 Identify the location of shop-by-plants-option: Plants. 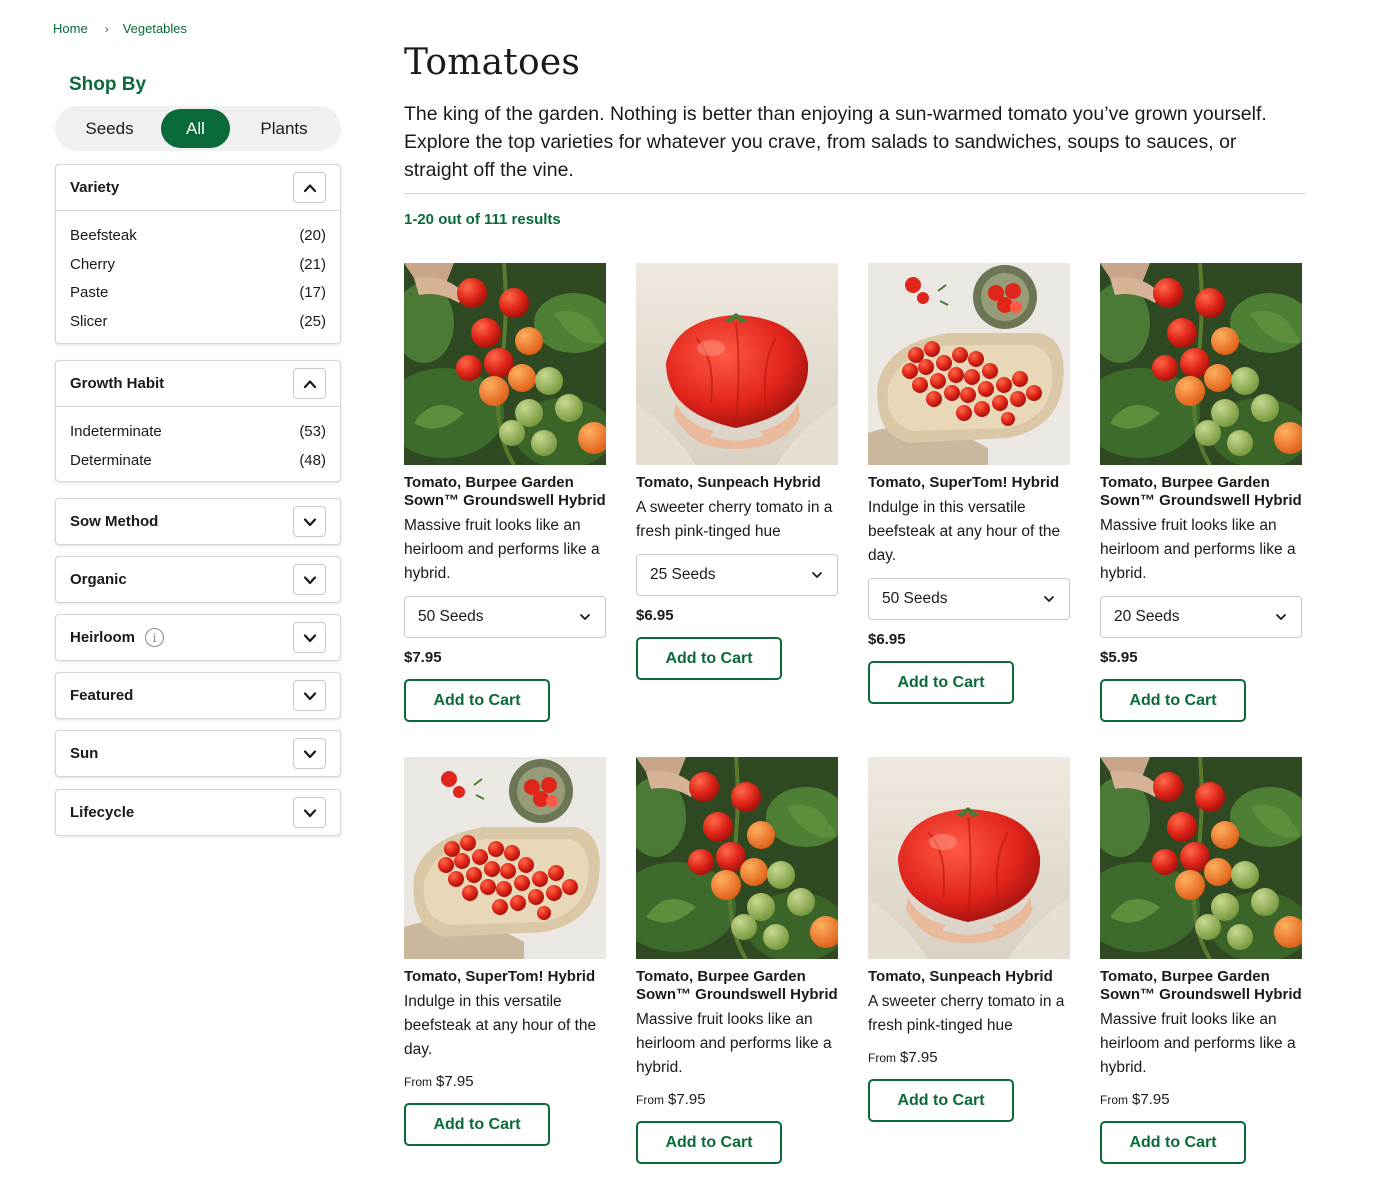
(284, 128).